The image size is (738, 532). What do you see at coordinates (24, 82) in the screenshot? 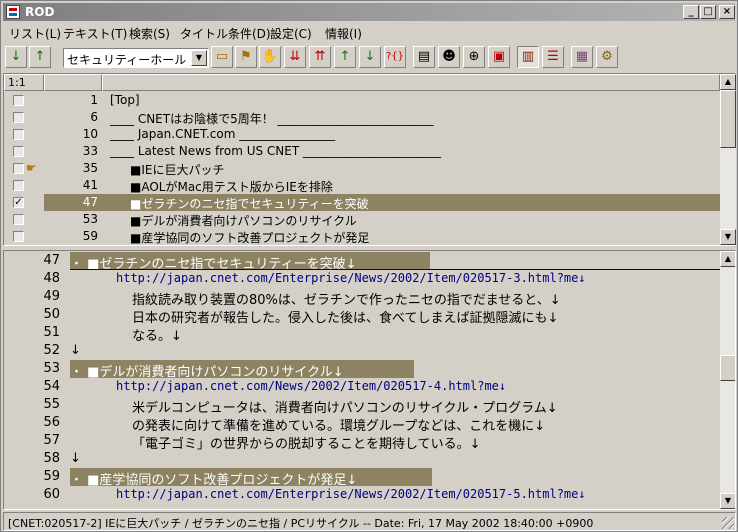
I see `list-header-col1: 1:1` at bounding box center [24, 82].